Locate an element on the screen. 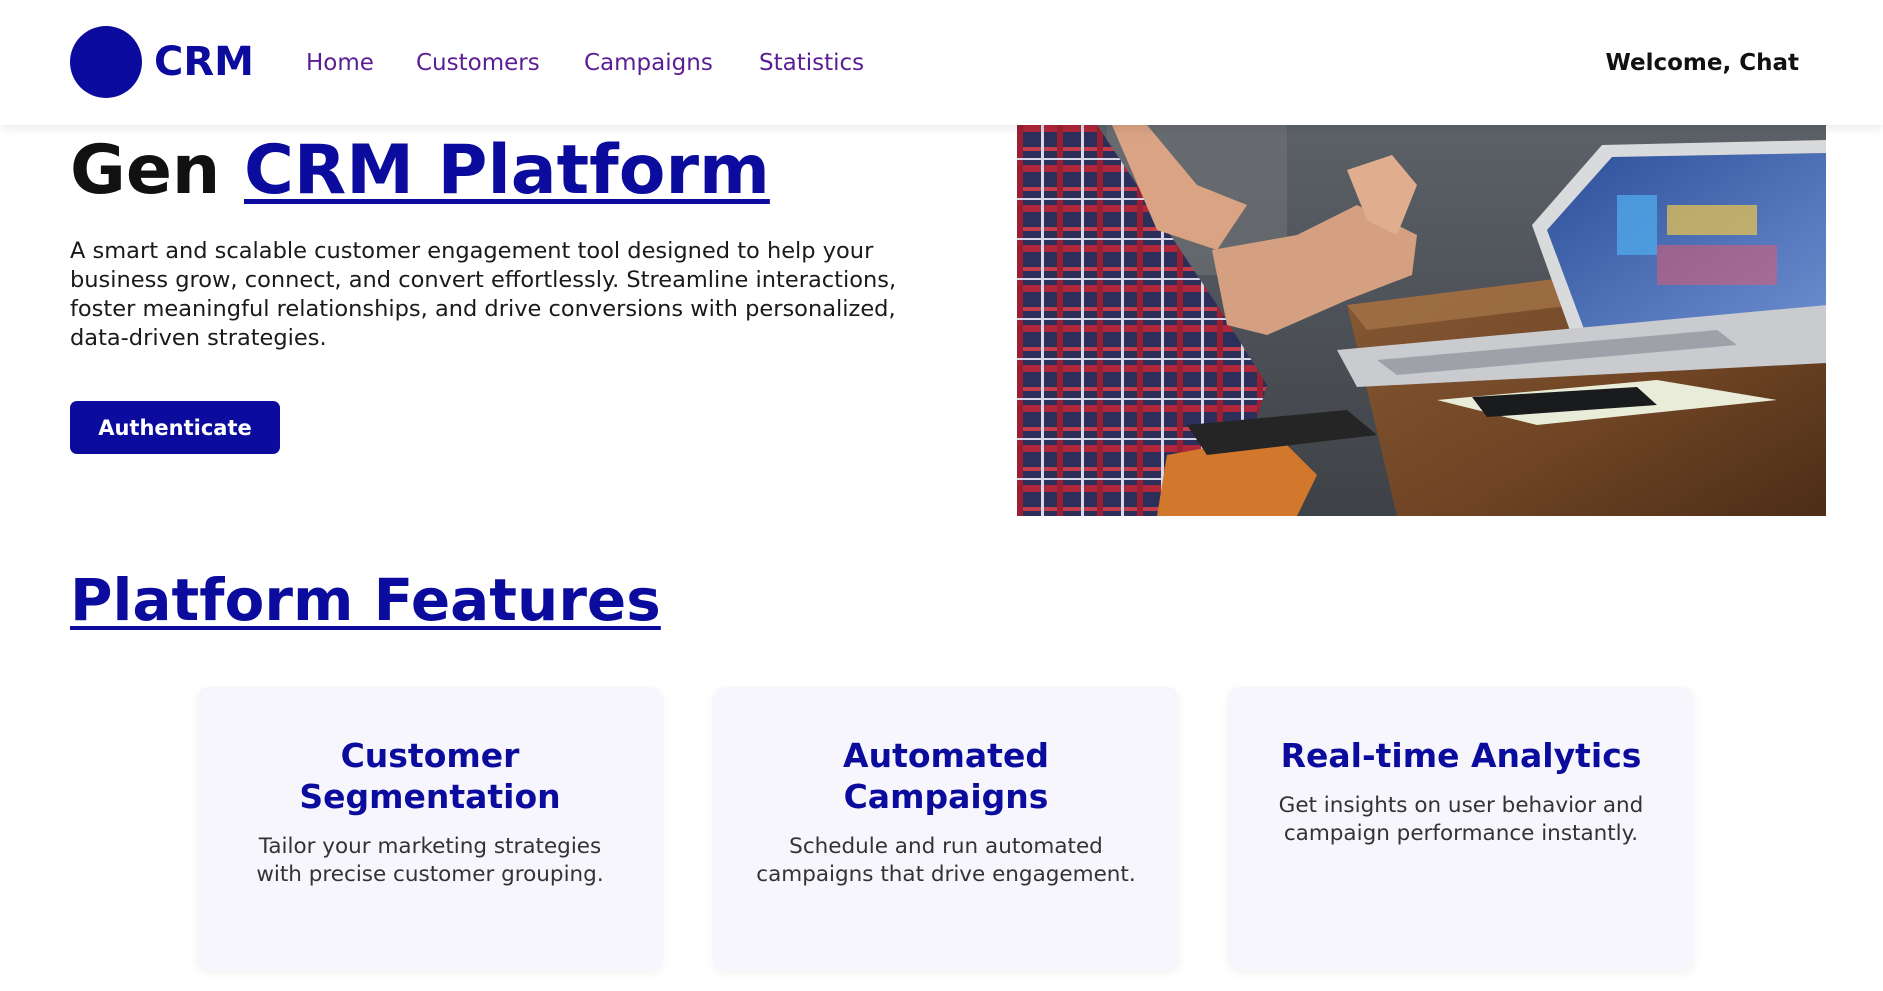 This screenshot has height=991, width=1883. features-title: Platform Features is located at coordinates (365, 600).